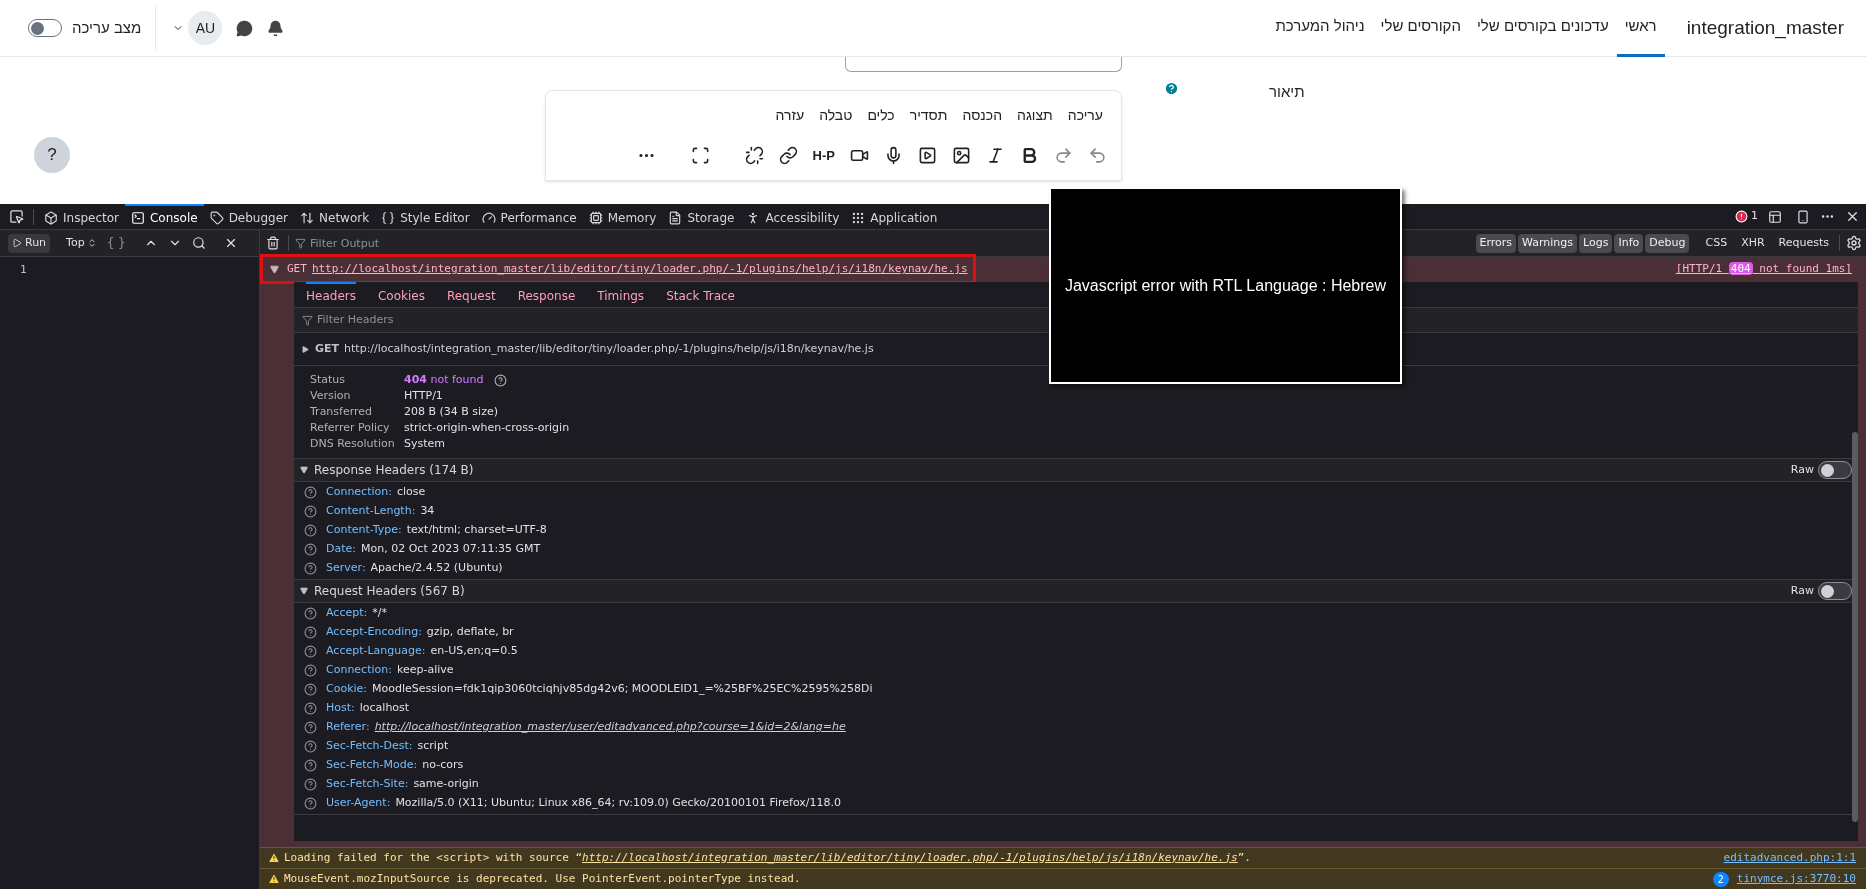  What do you see at coordinates (331, 395) in the screenshot?
I see `info-label: Version` at bounding box center [331, 395].